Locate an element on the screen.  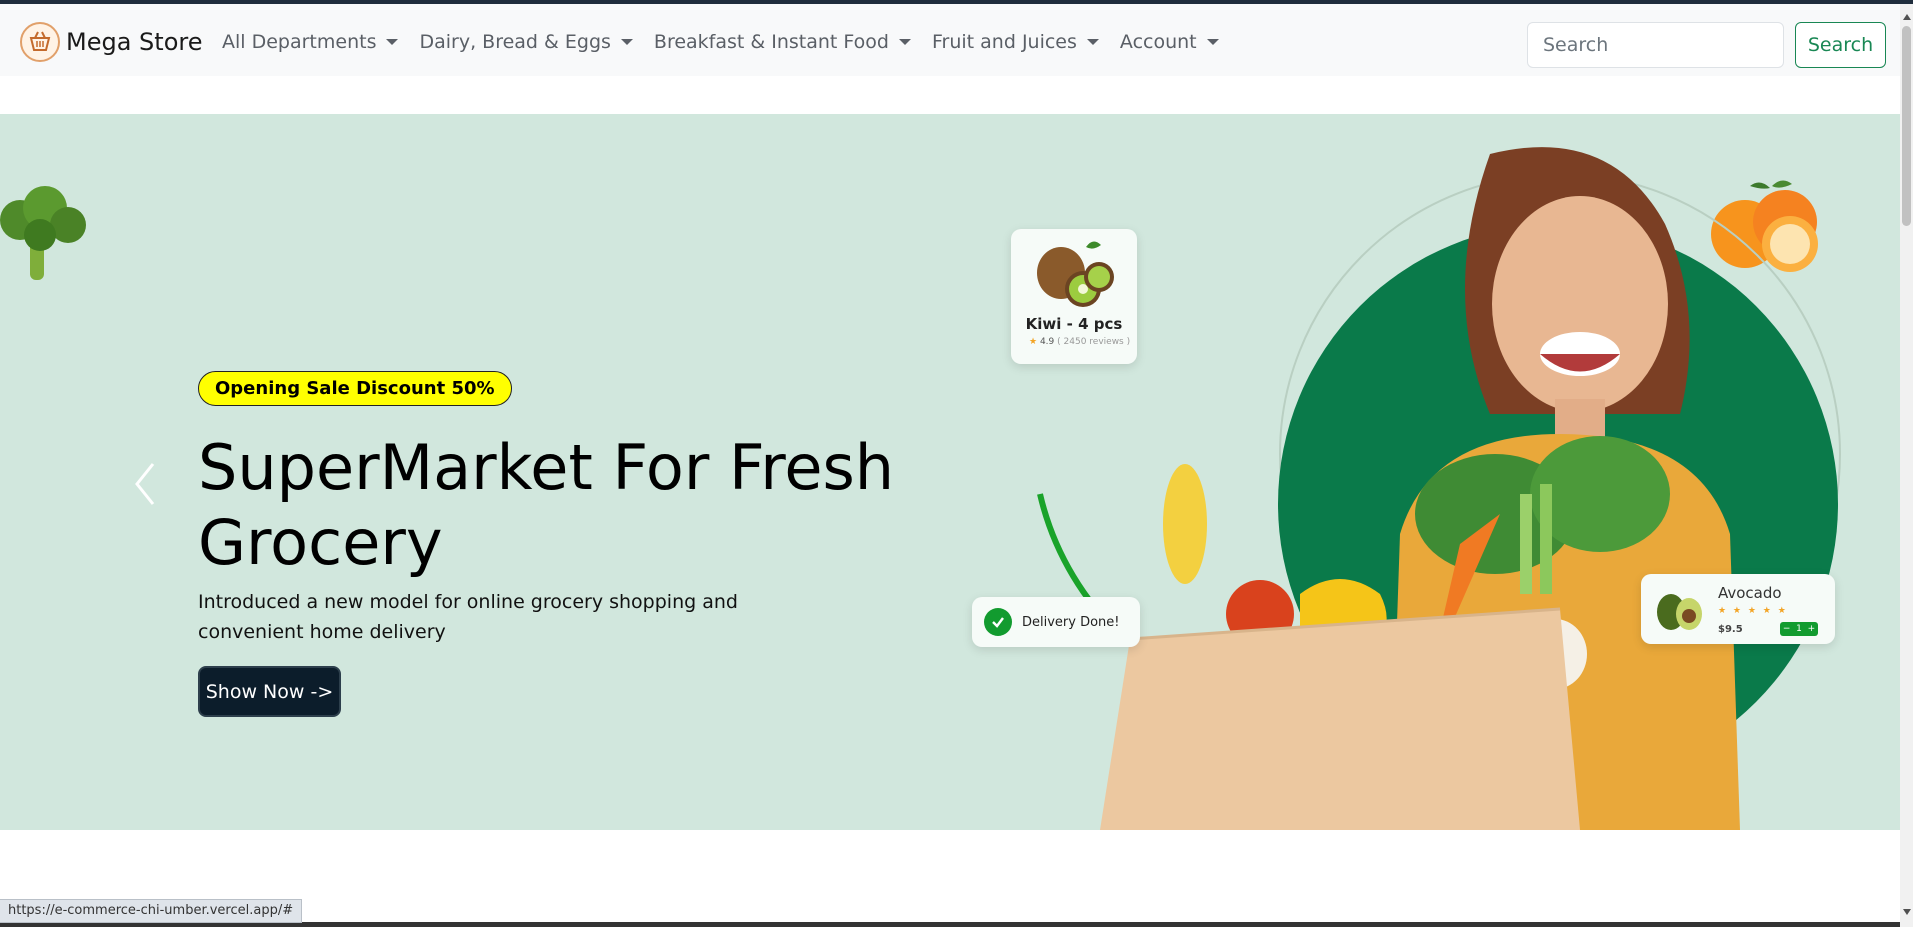
nav-item-all-departments: All Departments is located at coordinates (310, 42).